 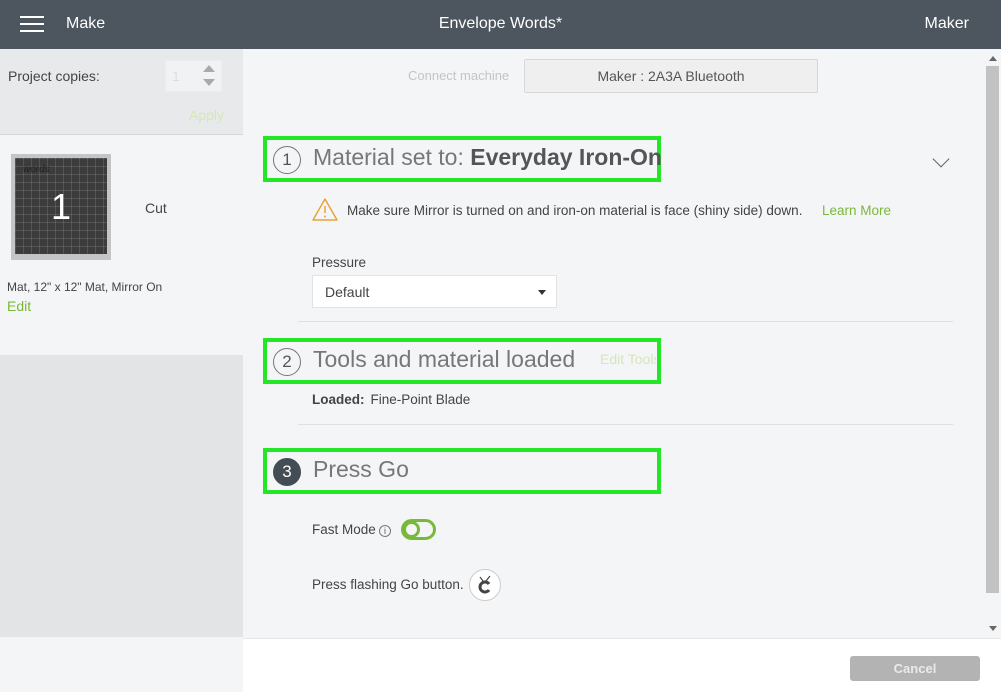 I want to click on machine-name: Maker, so click(x=947, y=24).